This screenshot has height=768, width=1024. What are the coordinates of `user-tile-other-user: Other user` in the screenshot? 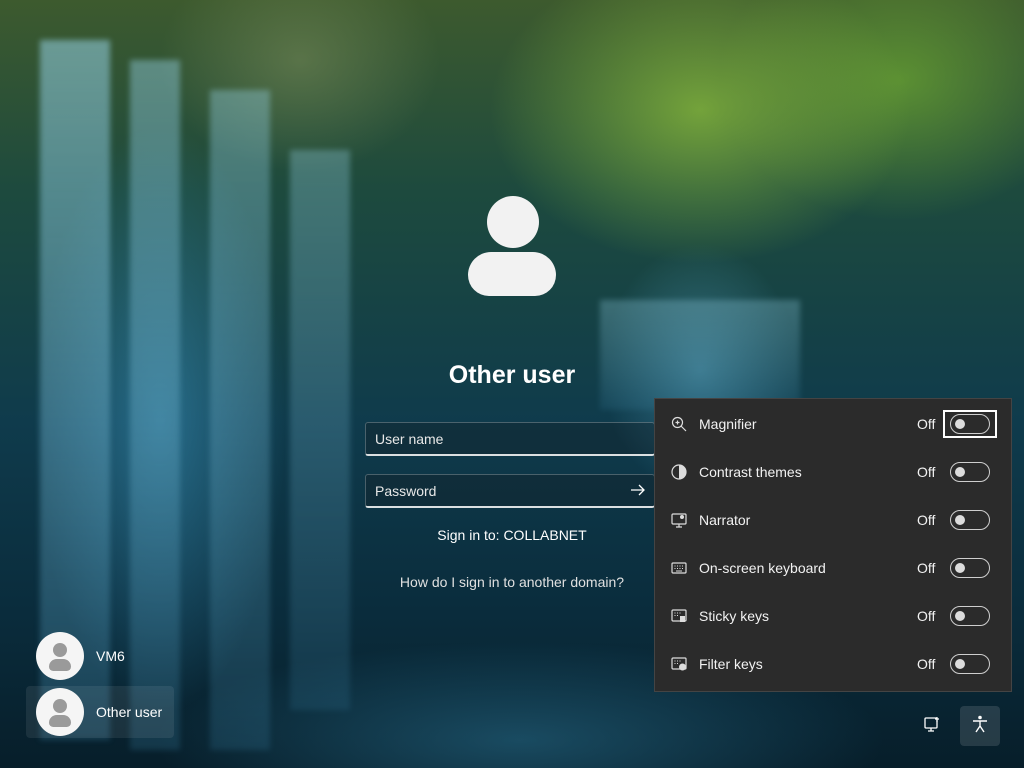 It's located at (100, 712).